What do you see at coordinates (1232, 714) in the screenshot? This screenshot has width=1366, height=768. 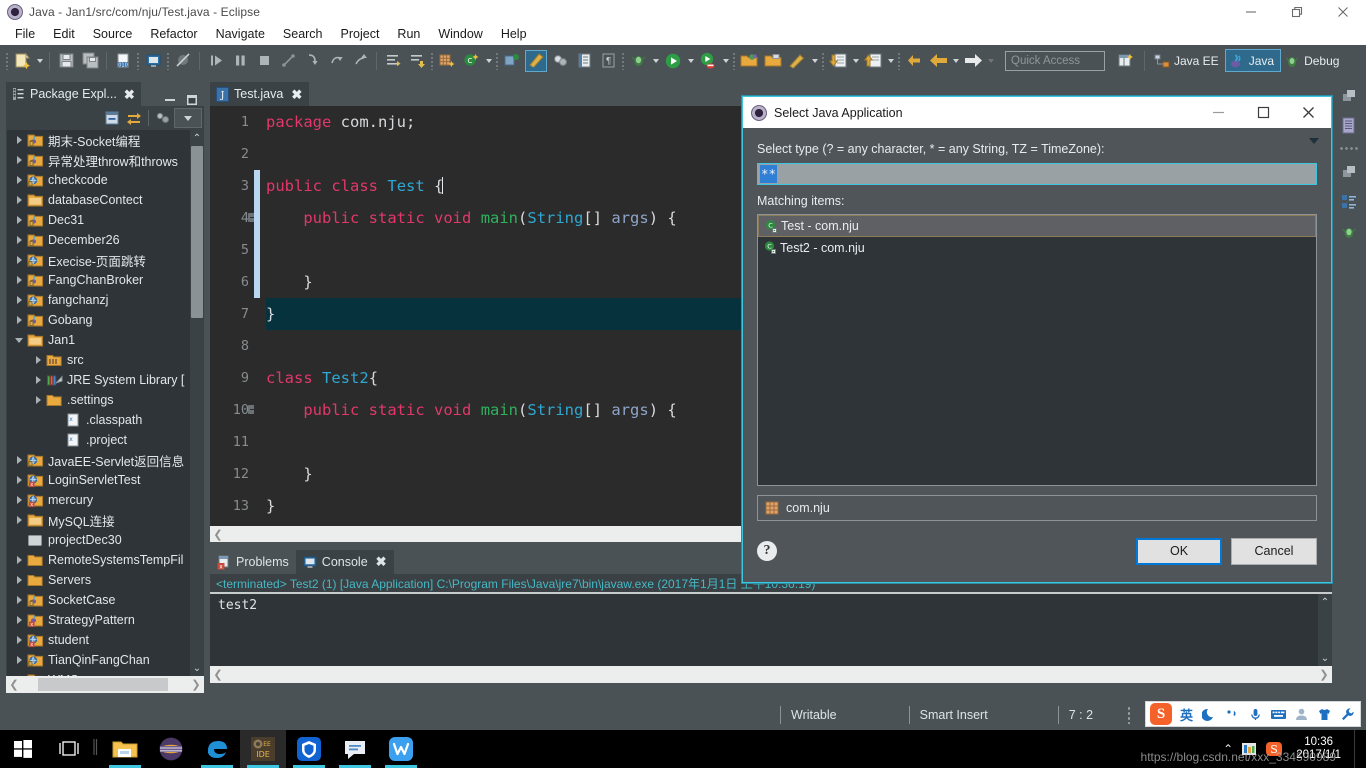 I see `comma-icon` at bounding box center [1232, 714].